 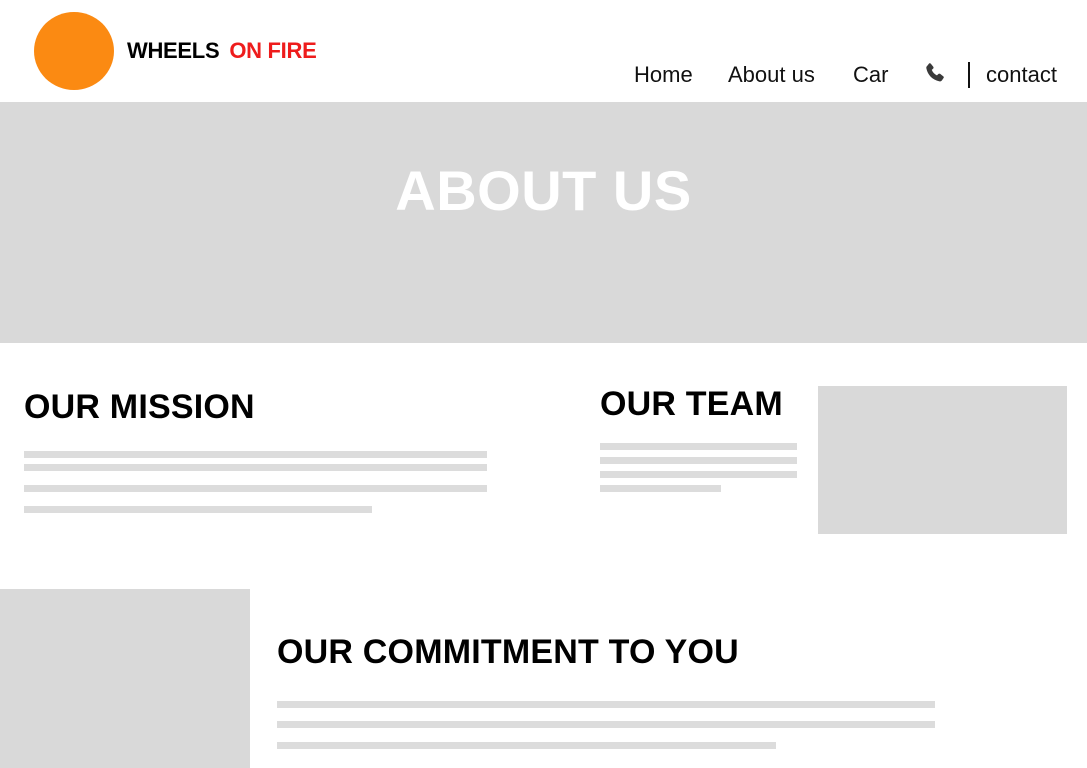 What do you see at coordinates (543, 51) in the screenshot?
I see `site-header: WHEELS ON FIRE Home About us Car contact` at bounding box center [543, 51].